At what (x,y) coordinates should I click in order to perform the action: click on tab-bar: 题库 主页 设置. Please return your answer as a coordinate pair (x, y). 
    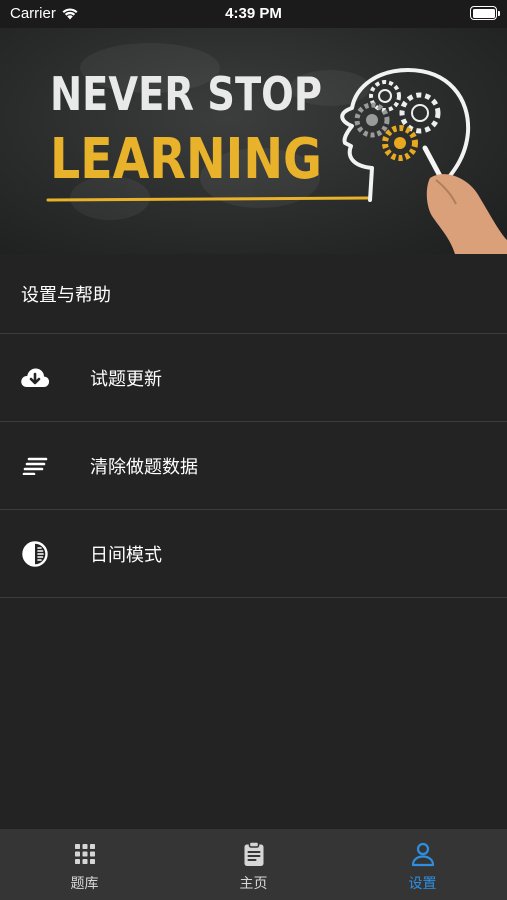
    Looking at the image, I should click on (253, 864).